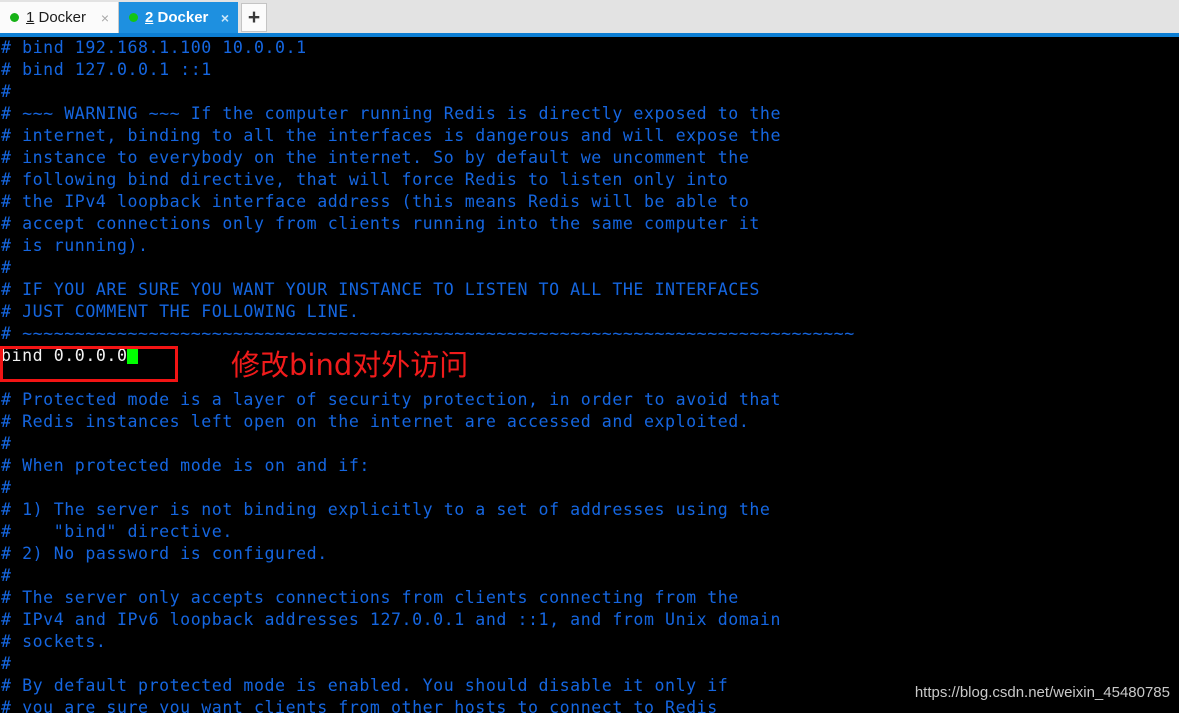 The width and height of the screenshot is (1179, 713). I want to click on tab-1-label: 1 Docker, so click(60, 17).